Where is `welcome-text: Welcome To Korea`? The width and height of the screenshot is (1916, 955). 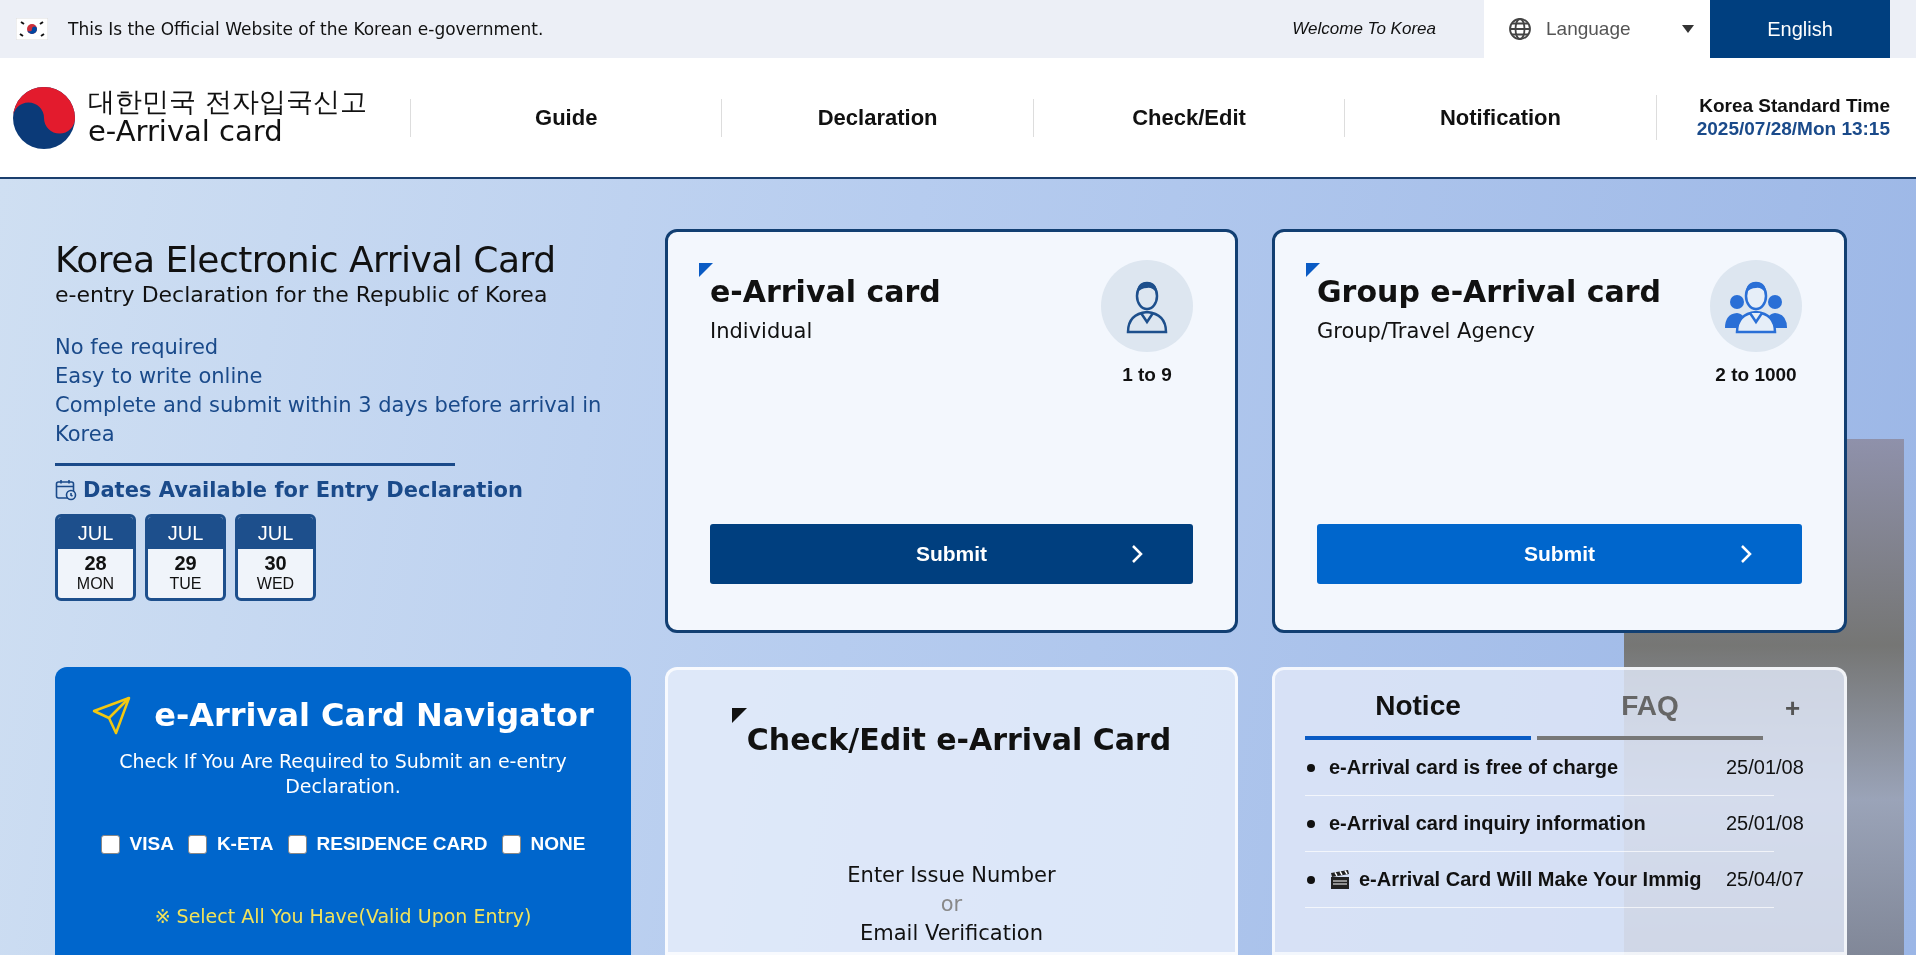
welcome-text: Welcome To Korea is located at coordinates (1364, 29).